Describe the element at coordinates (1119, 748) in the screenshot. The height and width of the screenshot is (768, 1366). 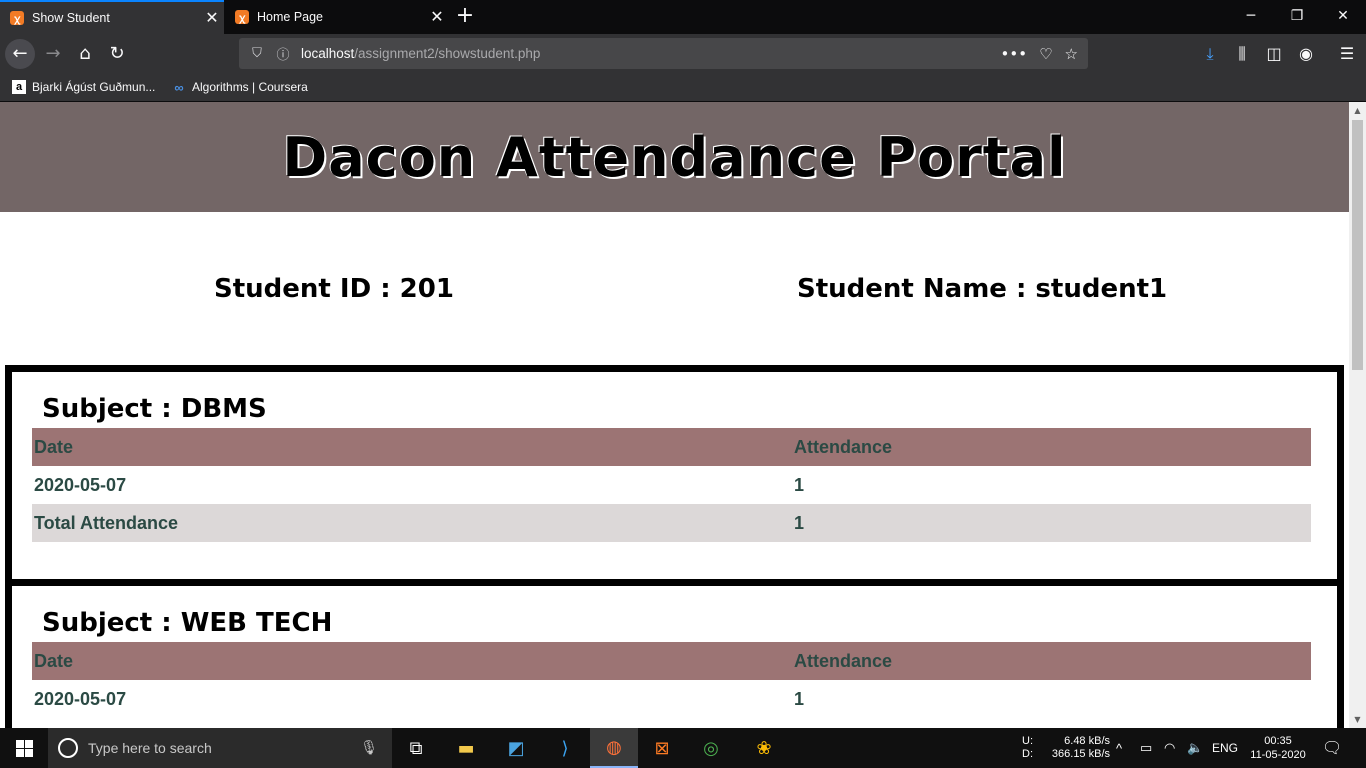
I see `show-hidden-icons-icon: ^` at that location.